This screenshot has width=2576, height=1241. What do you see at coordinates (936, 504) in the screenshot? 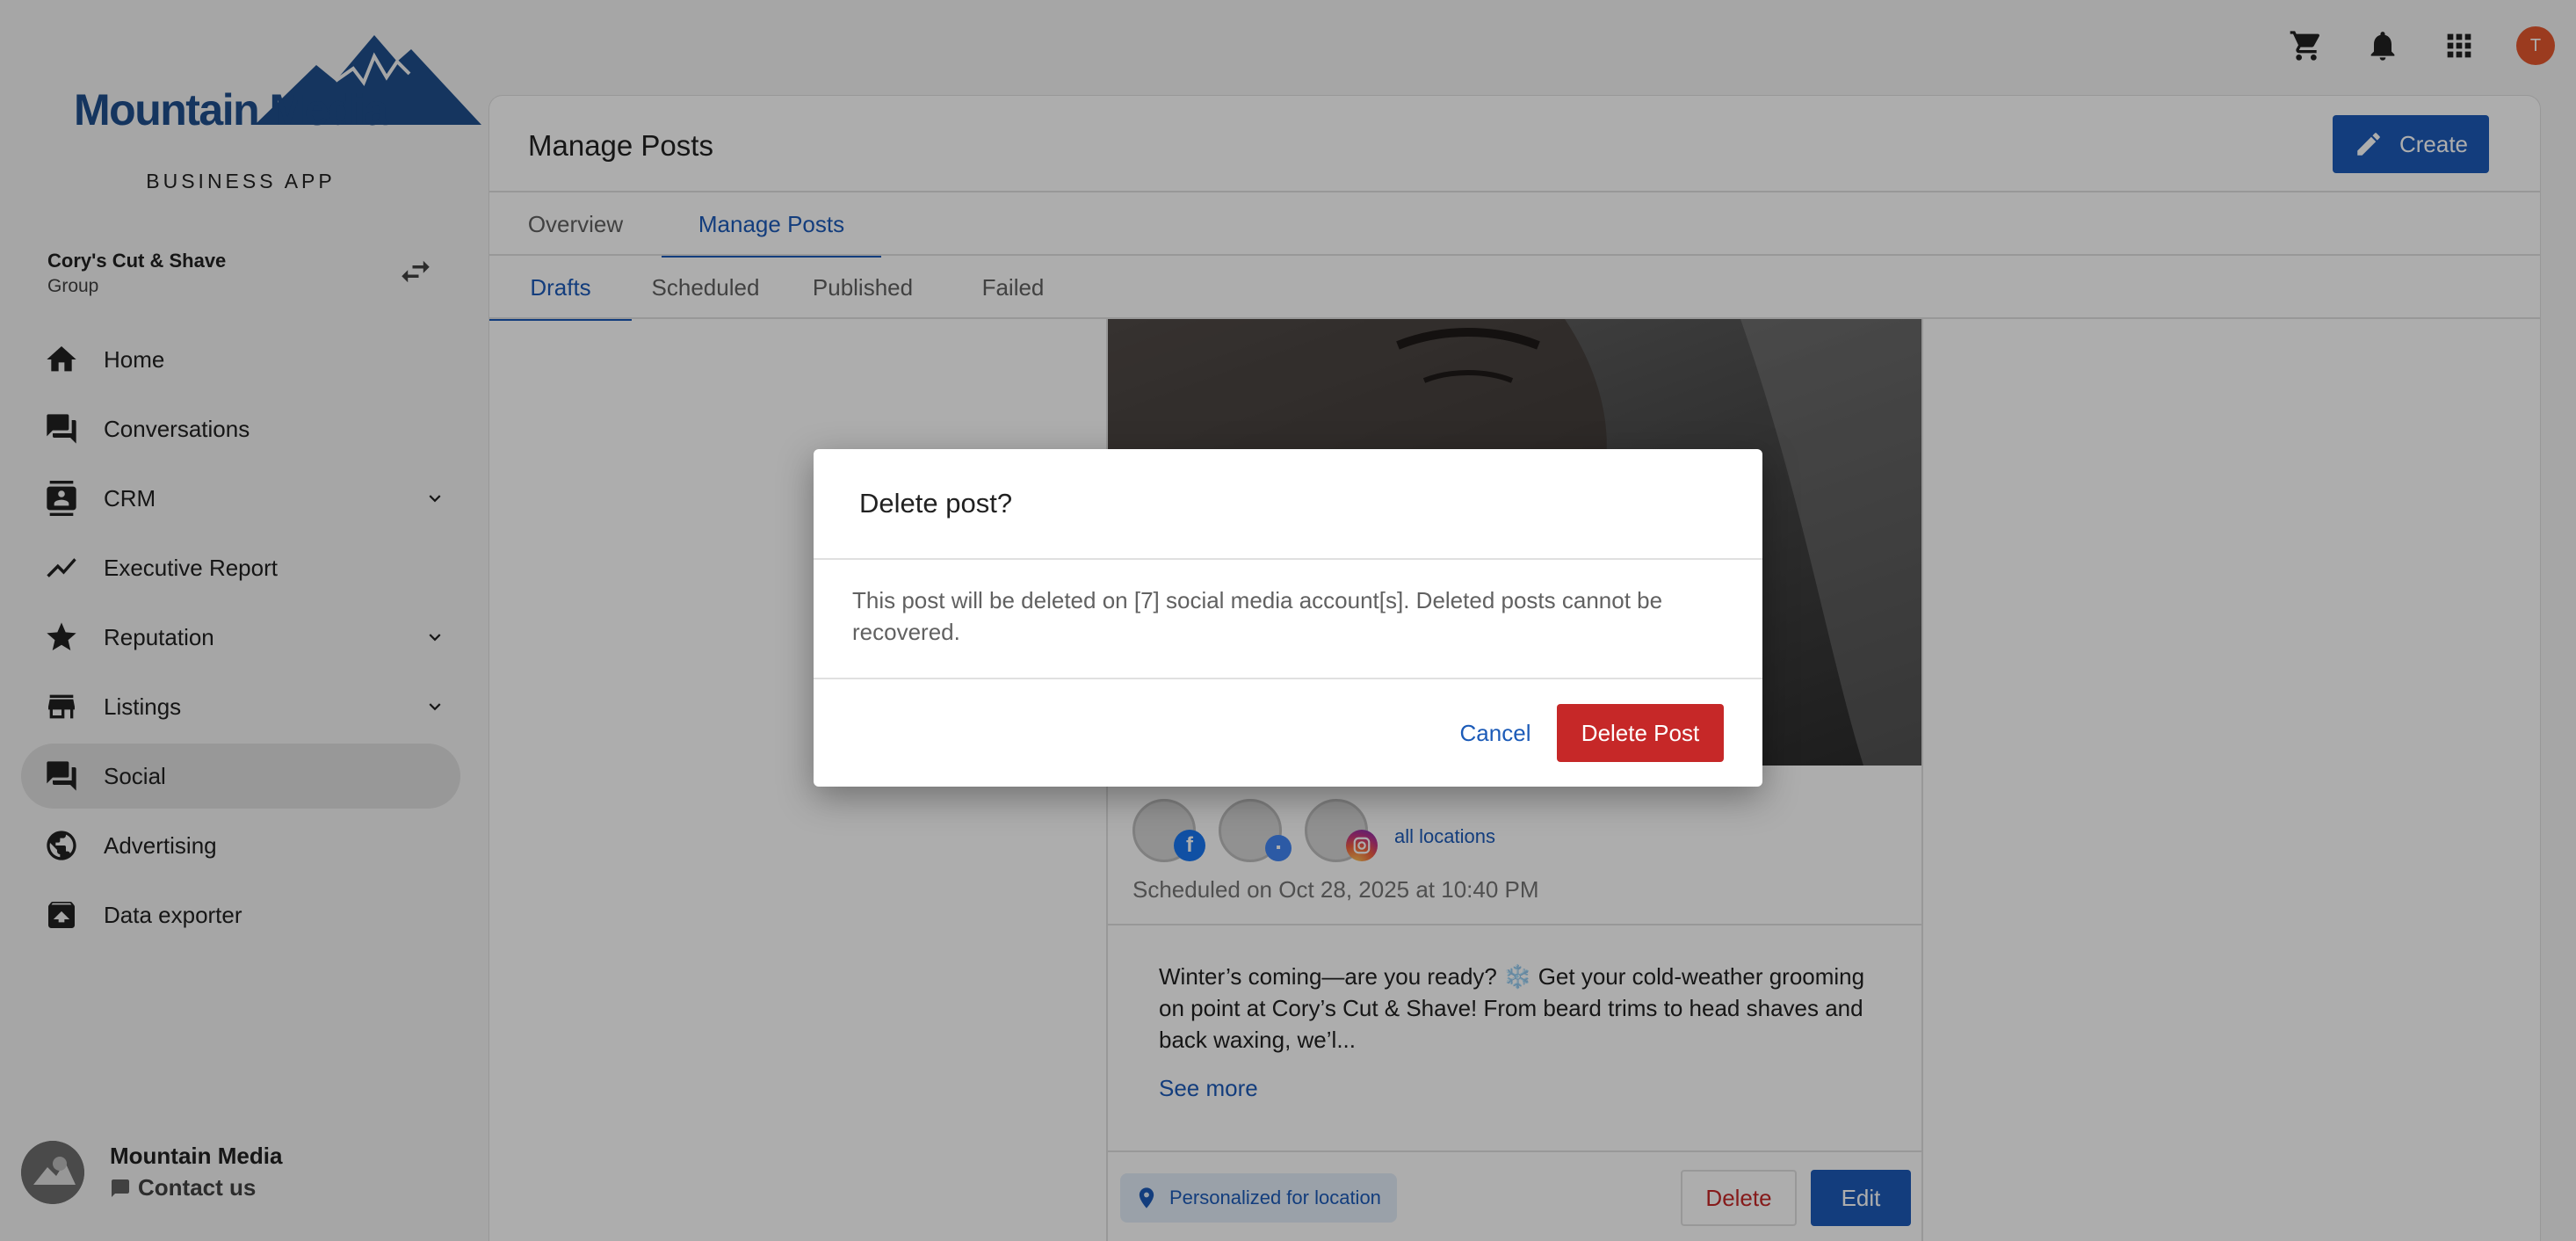
I see `dialog-title: Delete post?` at bounding box center [936, 504].